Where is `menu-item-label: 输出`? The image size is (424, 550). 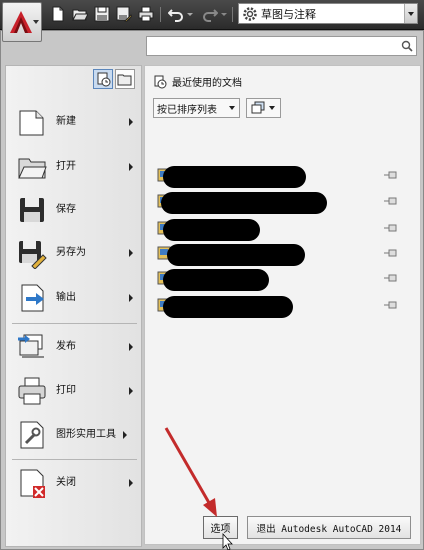
menu-item-label: 输出 is located at coordinates (66, 297).